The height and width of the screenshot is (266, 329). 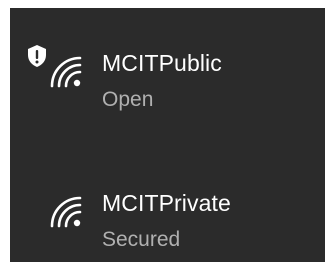 What do you see at coordinates (166, 203) in the screenshot?
I see `network-name: MCITPrivate` at bounding box center [166, 203].